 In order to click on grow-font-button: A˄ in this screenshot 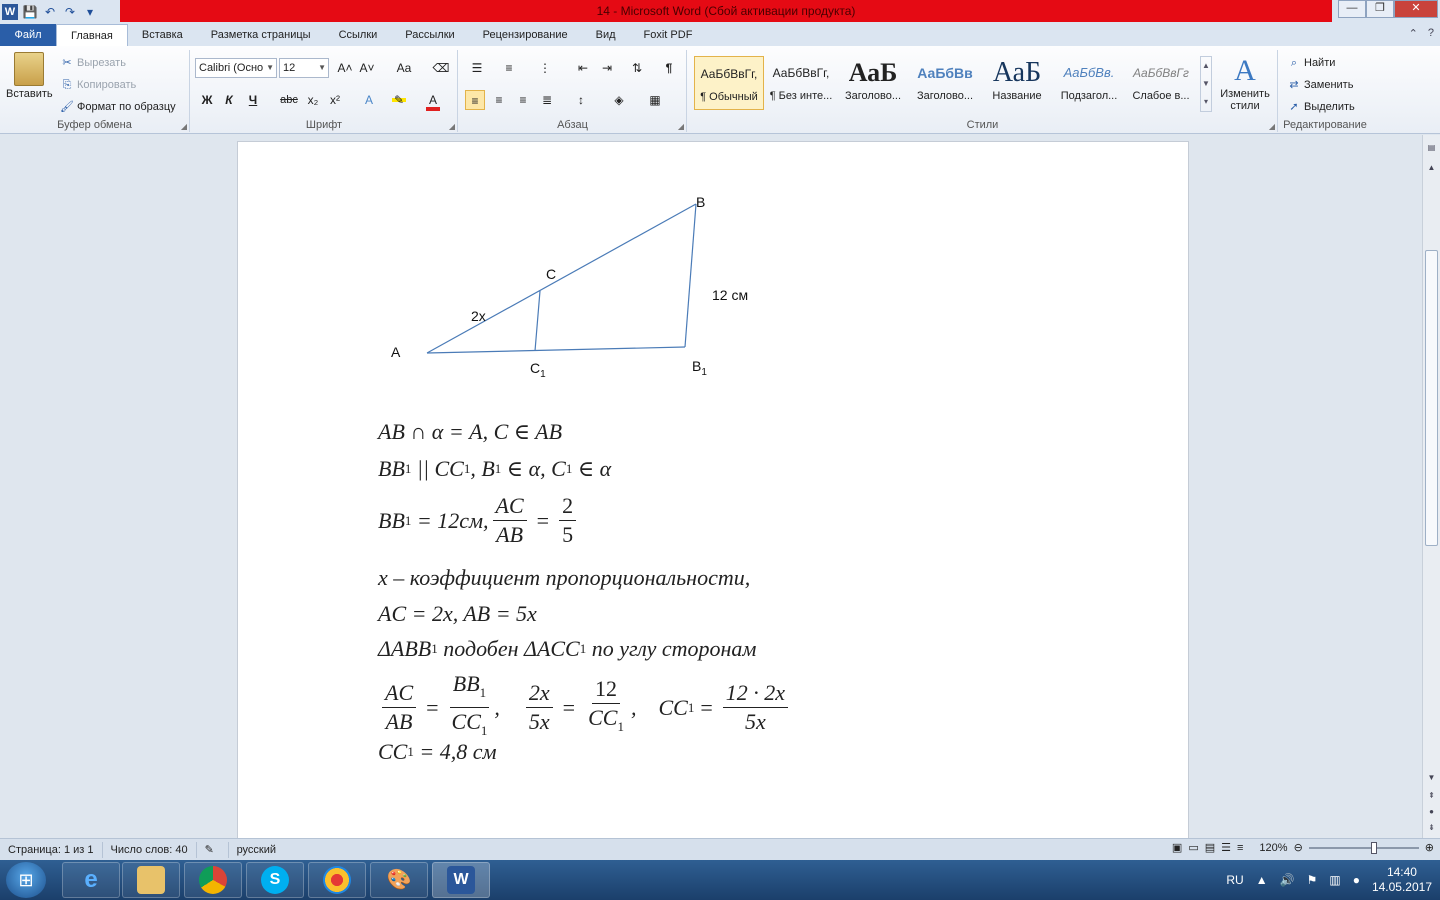, I will do `click(345, 68)`.